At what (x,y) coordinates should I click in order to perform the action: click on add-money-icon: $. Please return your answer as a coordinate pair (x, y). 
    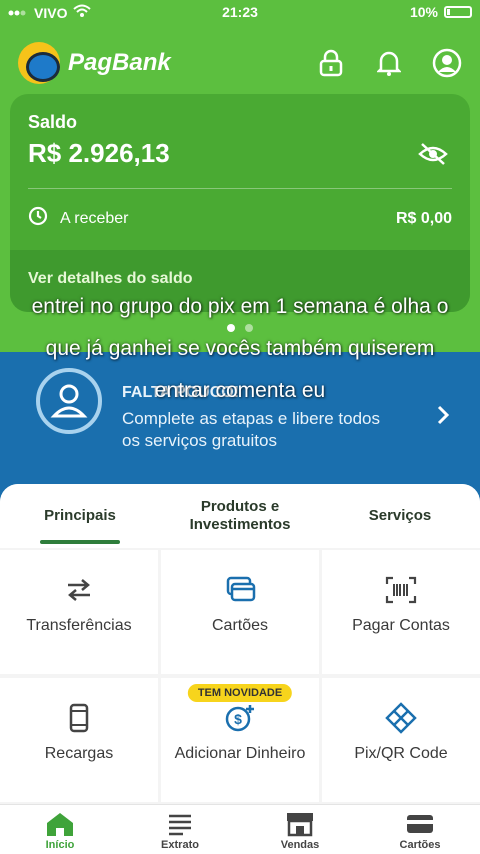
    Looking at the image, I should click on (240, 718).